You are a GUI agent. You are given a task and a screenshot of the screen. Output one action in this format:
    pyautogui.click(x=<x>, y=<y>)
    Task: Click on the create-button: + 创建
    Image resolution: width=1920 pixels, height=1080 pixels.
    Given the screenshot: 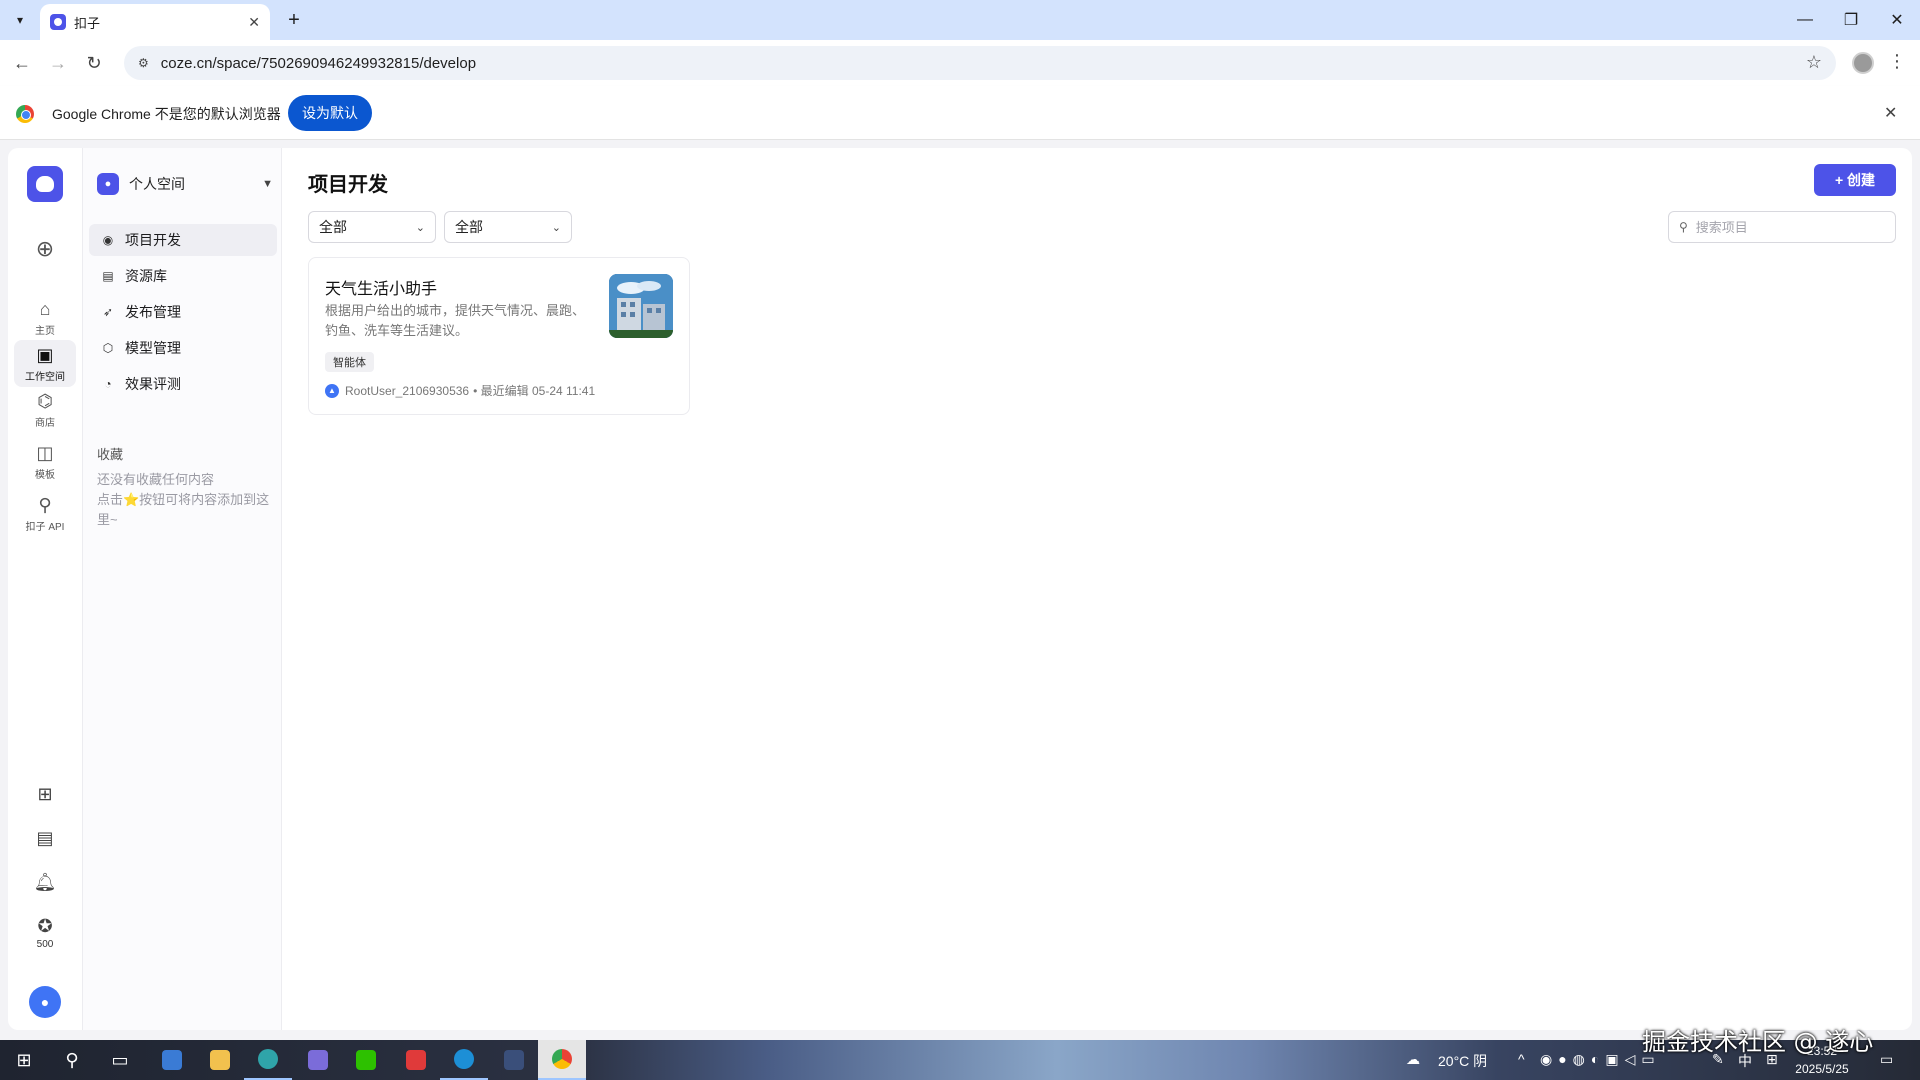 What is the action you would take?
    pyautogui.click(x=1855, y=180)
    